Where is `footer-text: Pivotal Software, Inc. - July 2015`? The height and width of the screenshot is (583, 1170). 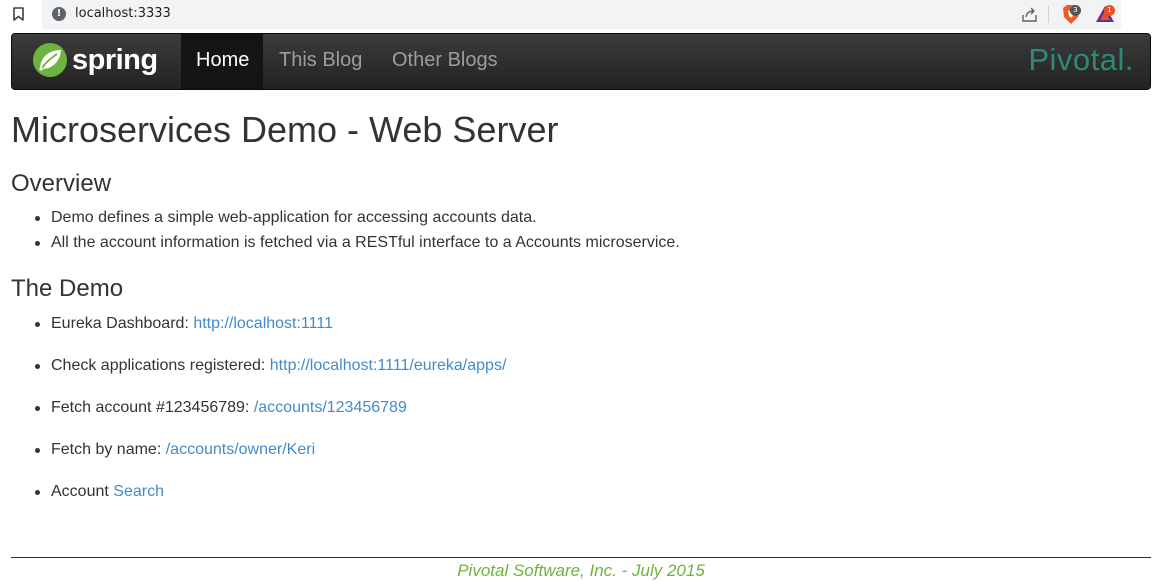 footer-text: Pivotal Software, Inc. - July 2015 is located at coordinates (581, 570).